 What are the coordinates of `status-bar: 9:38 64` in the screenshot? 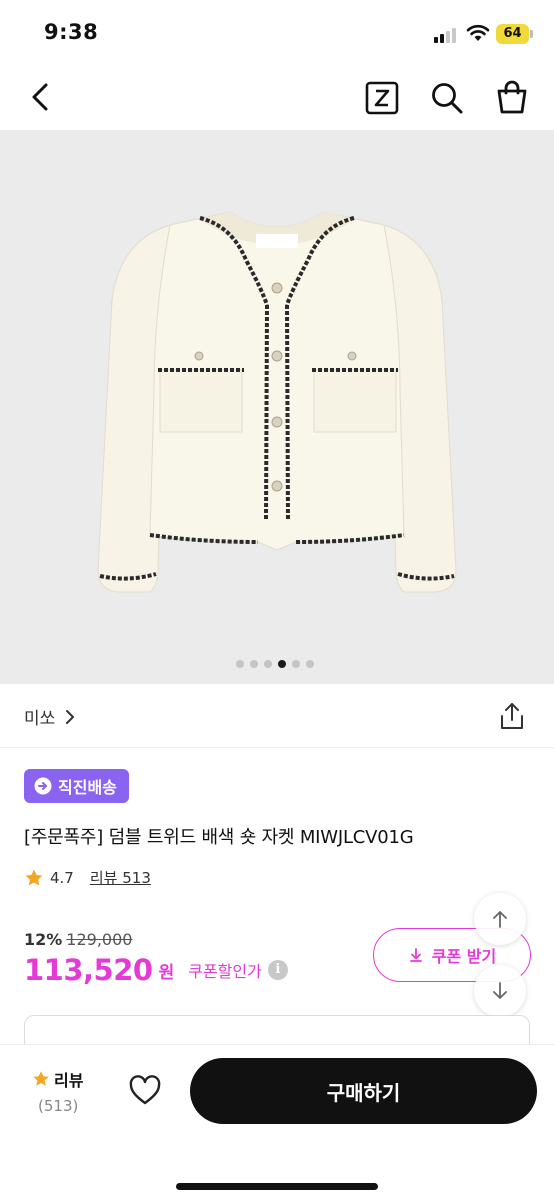 It's located at (277, 32).